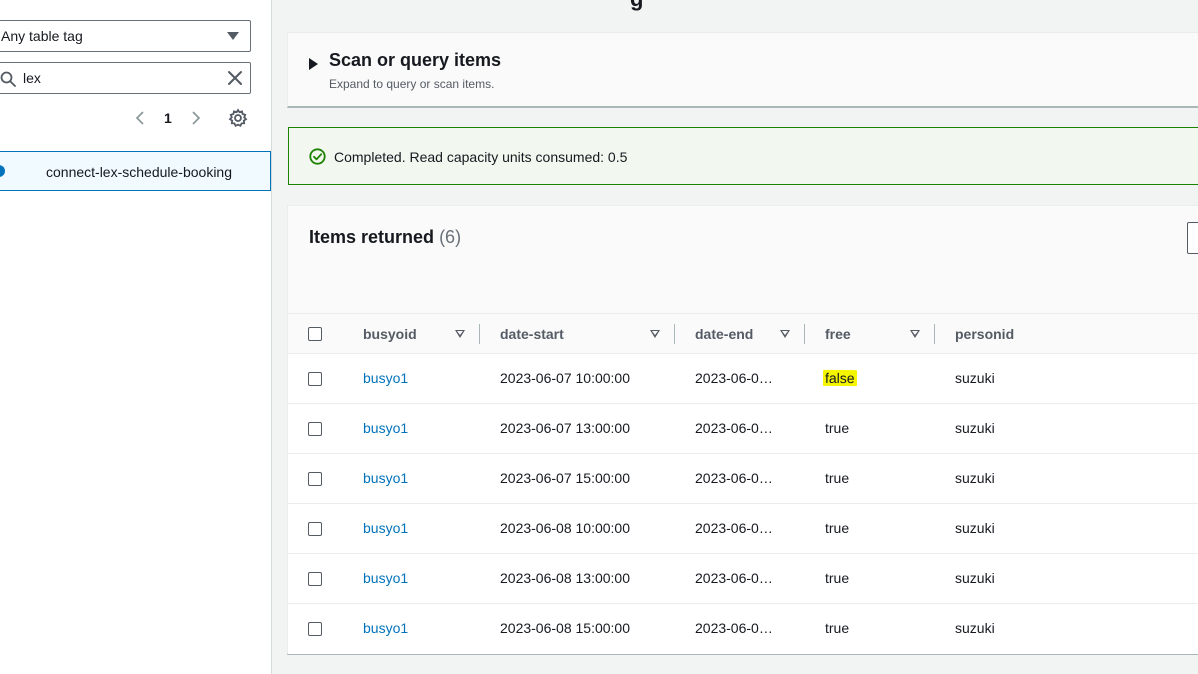 The width and height of the screenshot is (1198, 674). What do you see at coordinates (238, 118) in the screenshot?
I see `gear-icon` at bounding box center [238, 118].